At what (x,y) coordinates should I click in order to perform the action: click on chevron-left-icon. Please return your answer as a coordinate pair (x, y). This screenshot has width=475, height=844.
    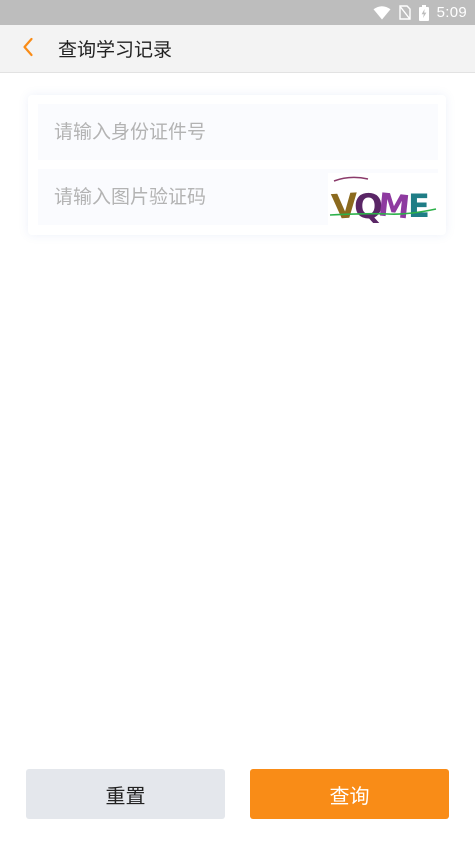
    Looking at the image, I should click on (28, 49).